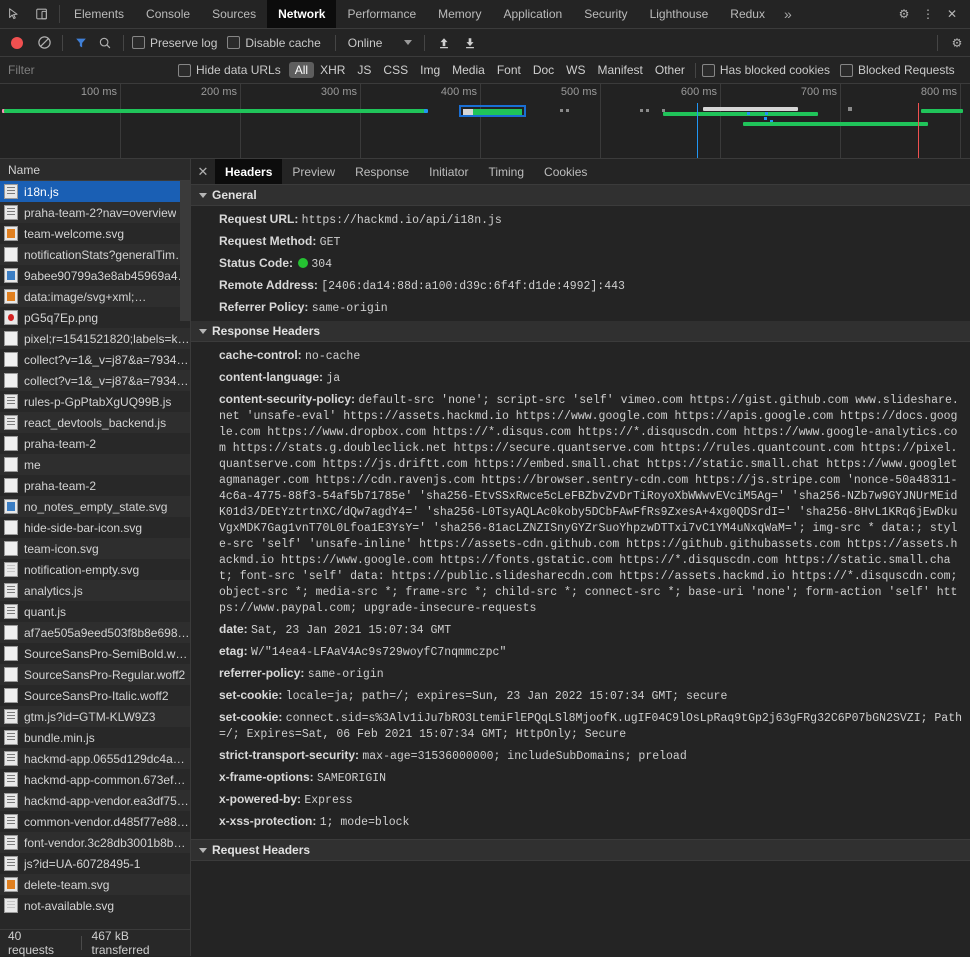 The height and width of the screenshot is (957, 970). I want to click on request-row: rules-p-GpPtabXgUQ99B.js, so click(95, 401).